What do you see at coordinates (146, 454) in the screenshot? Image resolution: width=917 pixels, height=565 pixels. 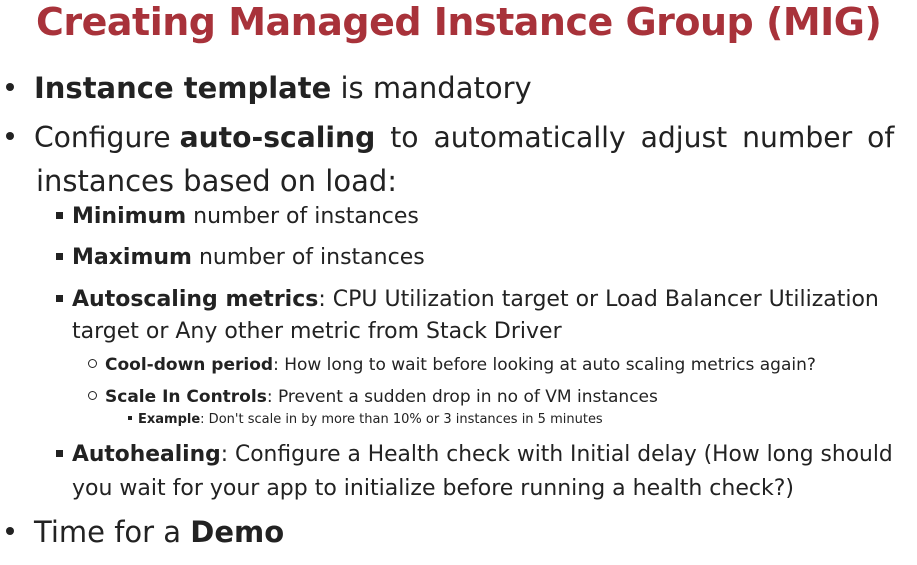 I see `subbullet-bold-text: Autohealing` at bounding box center [146, 454].